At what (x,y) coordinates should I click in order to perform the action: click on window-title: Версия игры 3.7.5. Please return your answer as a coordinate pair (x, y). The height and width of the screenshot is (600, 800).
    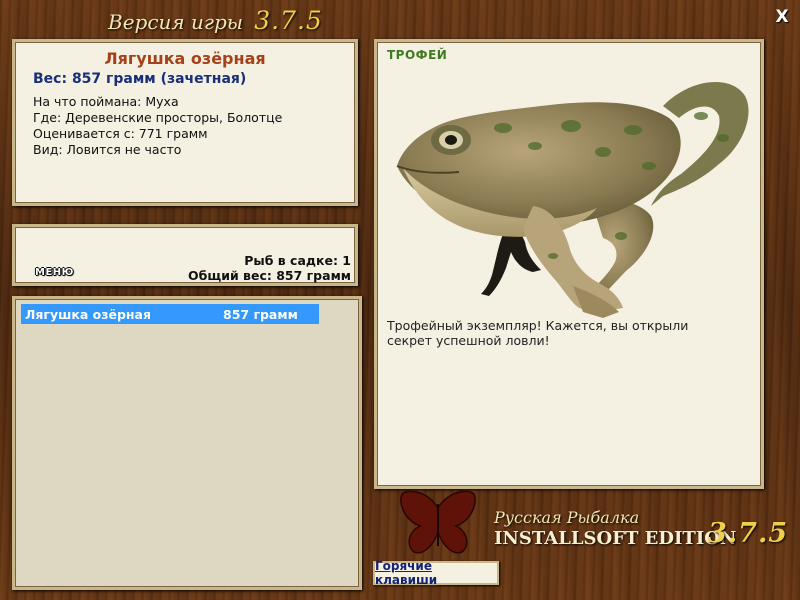
    Looking at the image, I should click on (215, 20).